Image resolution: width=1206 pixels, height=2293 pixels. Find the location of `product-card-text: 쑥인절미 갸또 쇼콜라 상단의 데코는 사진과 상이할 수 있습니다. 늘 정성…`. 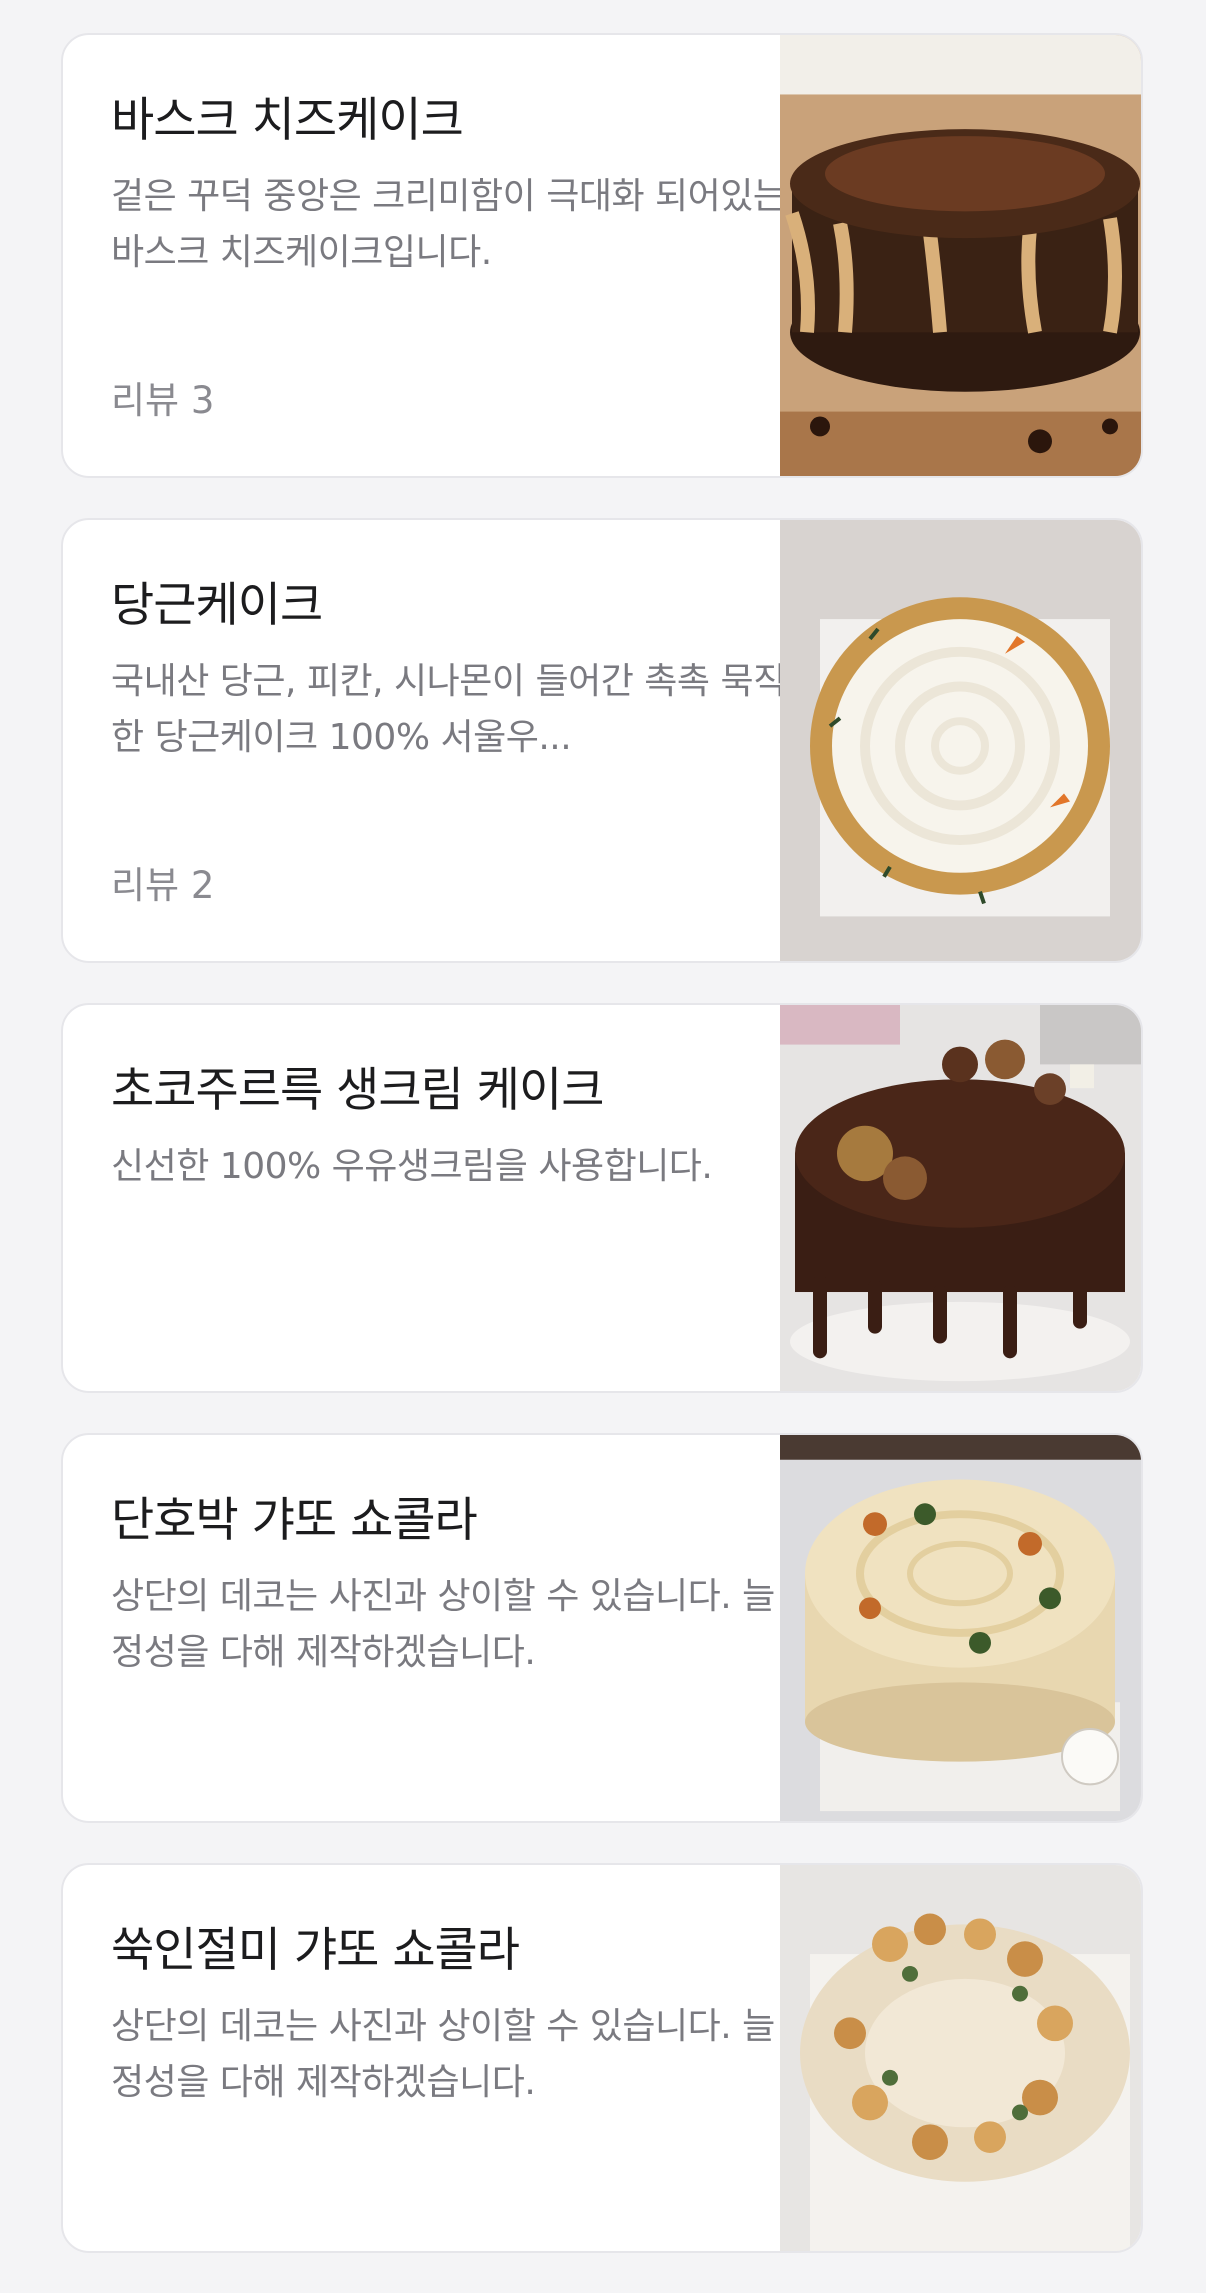

product-card-text: 쑥인절미 갸또 쇼콜라 상단의 데코는 사진과 상이할 수 있습니다. 늘 정성… is located at coordinates (456, 2017).